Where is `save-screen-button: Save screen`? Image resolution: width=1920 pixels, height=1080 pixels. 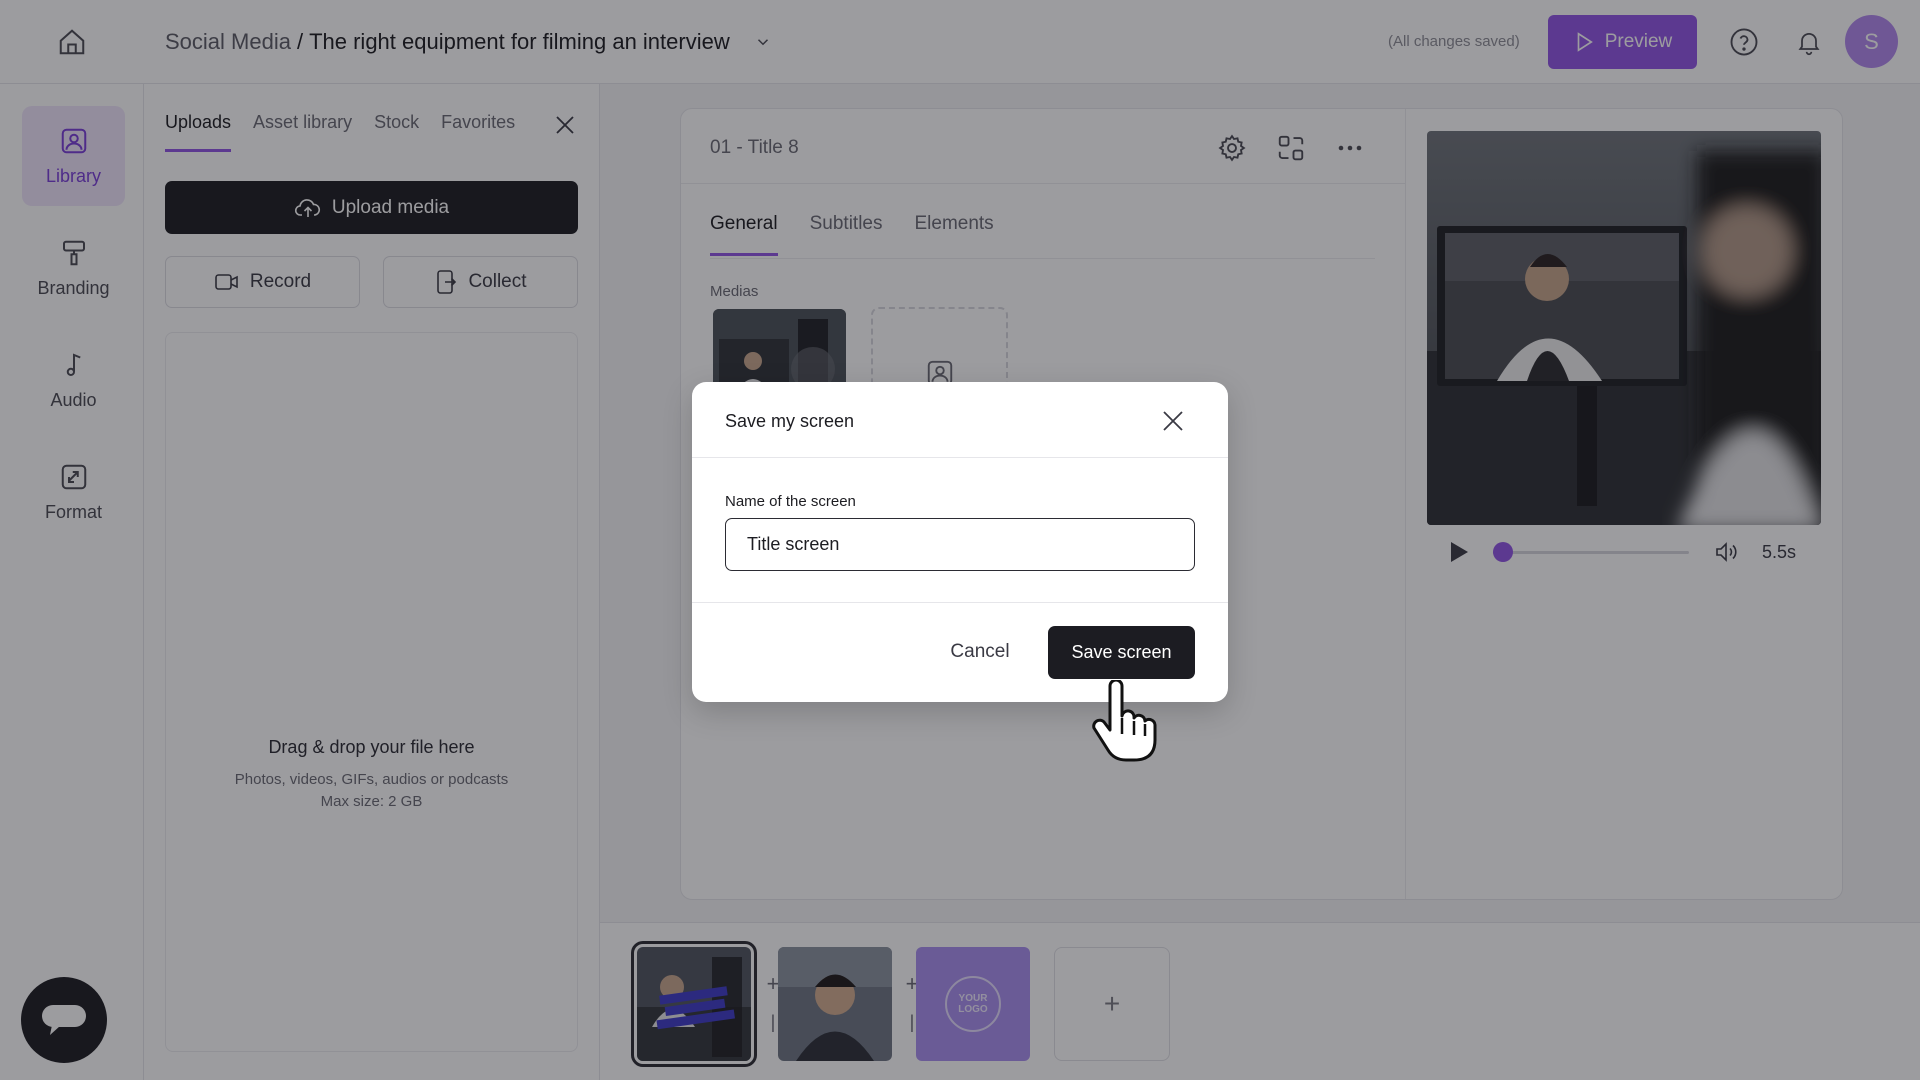 save-screen-button: Save screen is located at coordinates (1121, 652).